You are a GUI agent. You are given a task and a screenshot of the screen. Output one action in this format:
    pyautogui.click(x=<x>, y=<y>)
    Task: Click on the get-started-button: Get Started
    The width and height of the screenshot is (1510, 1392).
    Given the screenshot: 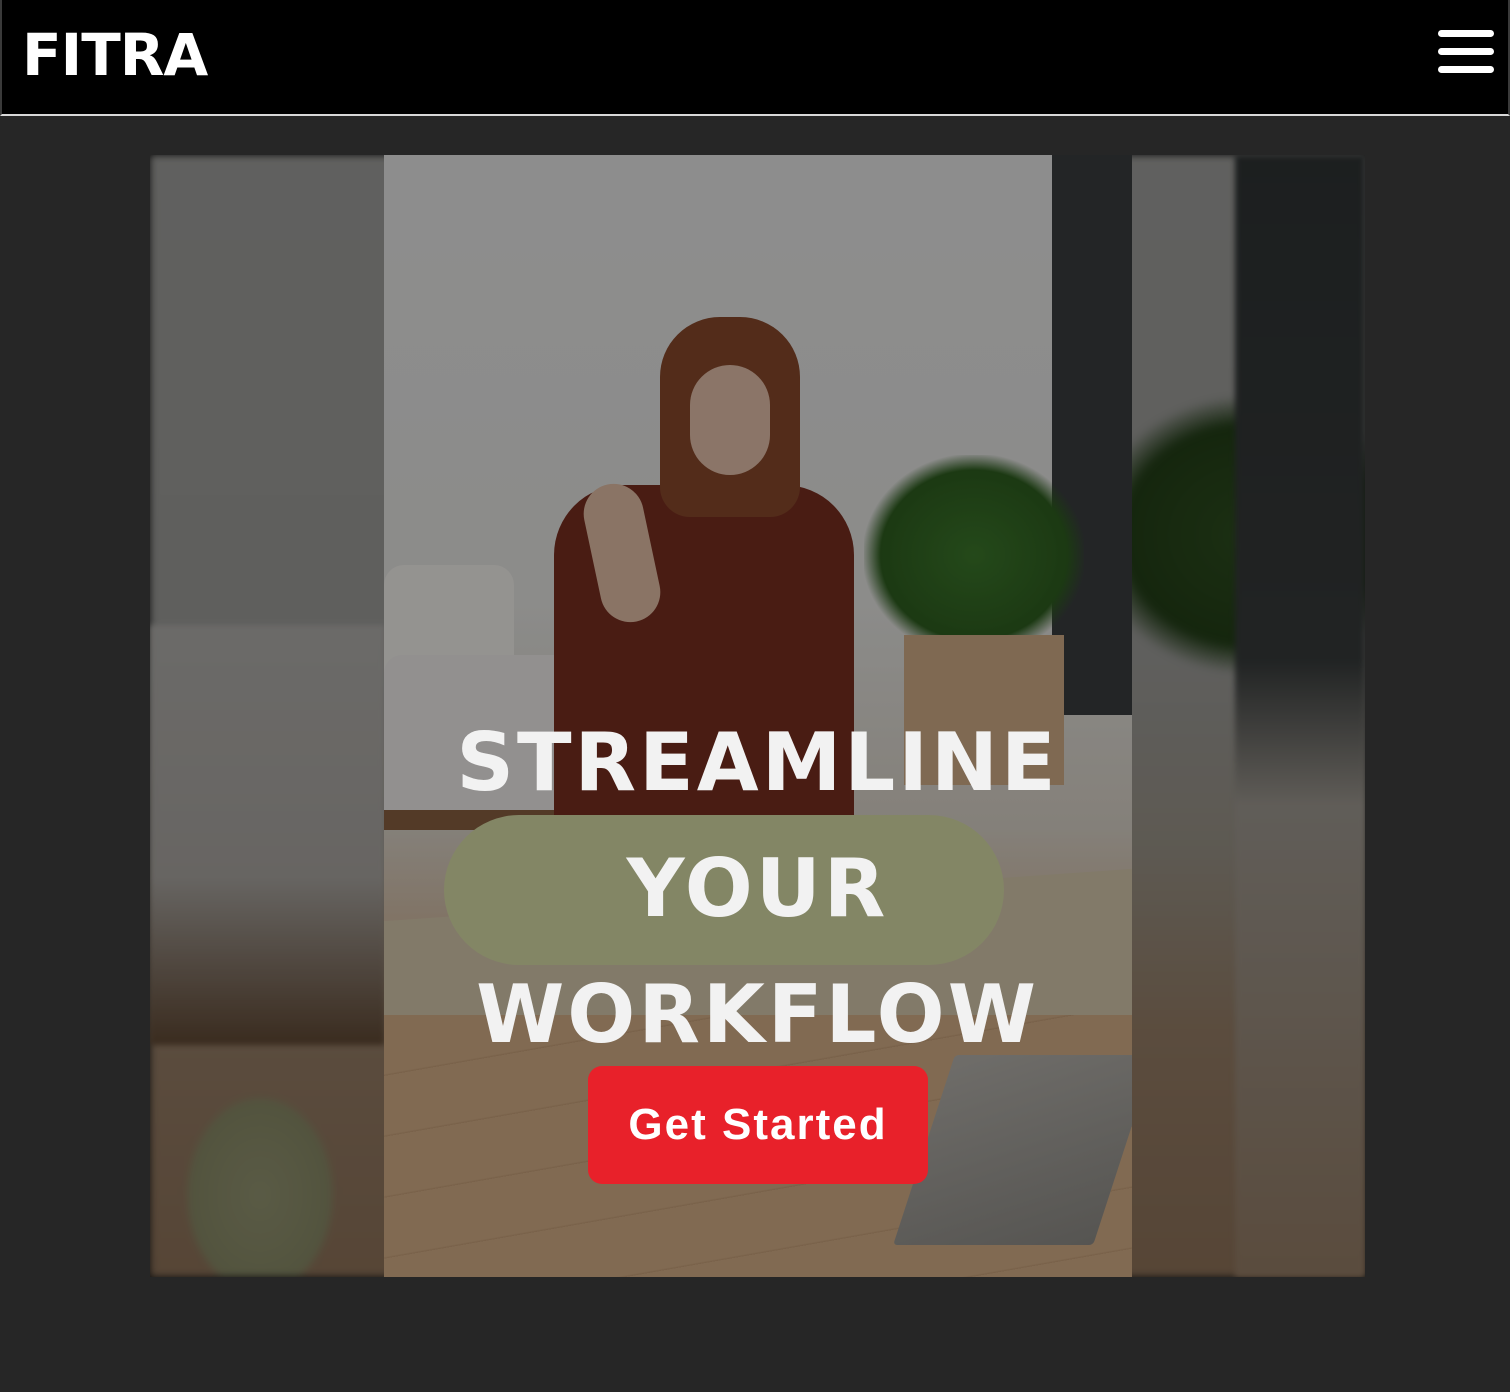 What is the action you would take?
    pyautogui.click(x=758, y=1125)
    